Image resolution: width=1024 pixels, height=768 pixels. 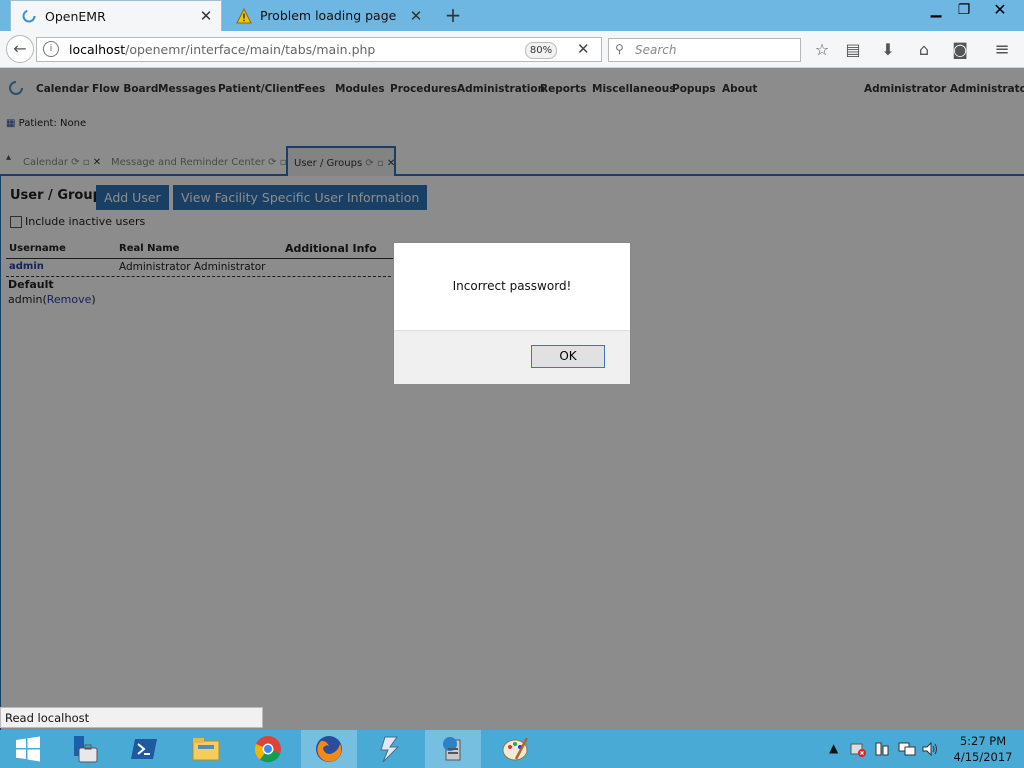 What do you see at coordinates (268, 749) in the screenshot?
I see `chrome-icon` at bounding box center [268, 749].